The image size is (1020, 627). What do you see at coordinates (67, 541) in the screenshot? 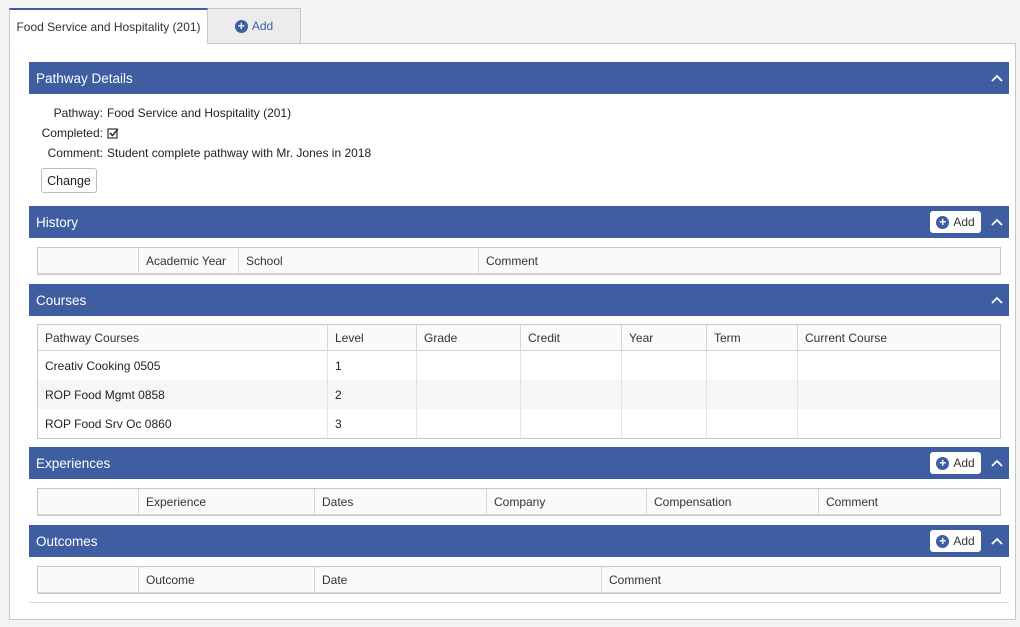
I see `outcomes-title: Outcomes` at bounding box center [67, 541].